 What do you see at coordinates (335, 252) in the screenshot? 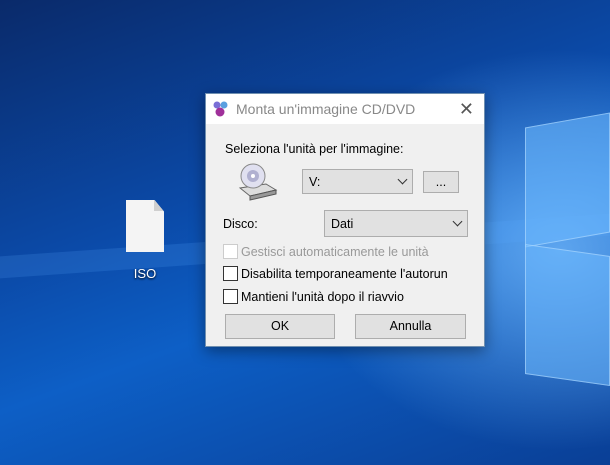
I see `auto-manage-label: Gestisci automaticamente le unità` at bounding box center [335, 252].